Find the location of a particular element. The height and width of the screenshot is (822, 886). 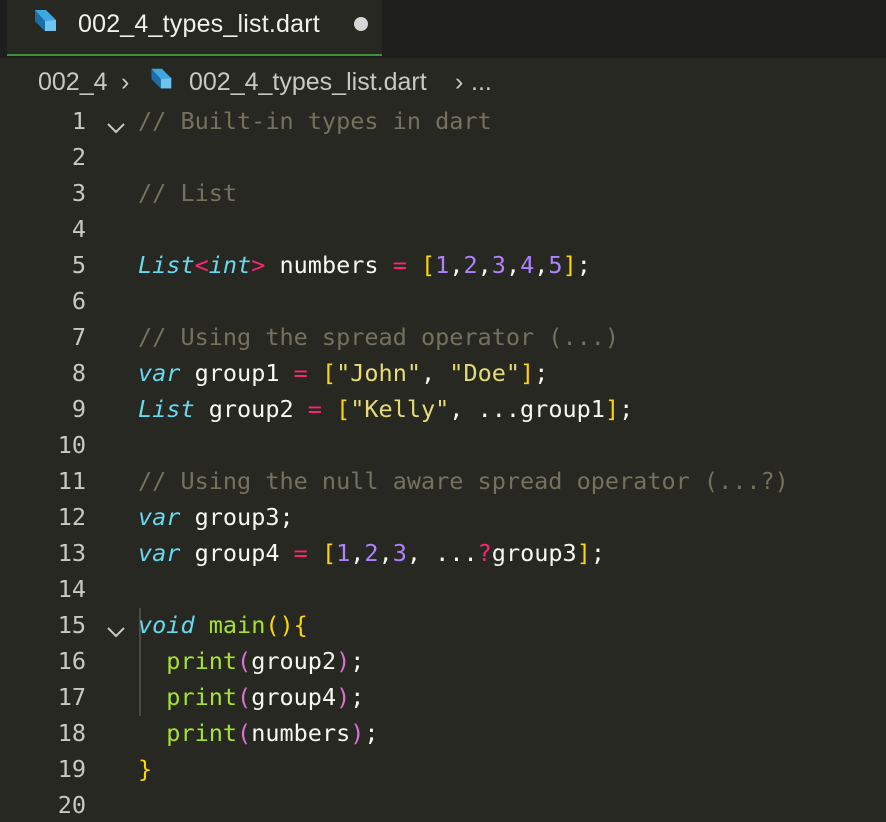

code-line: 14 is located at coordinates (443, 588).